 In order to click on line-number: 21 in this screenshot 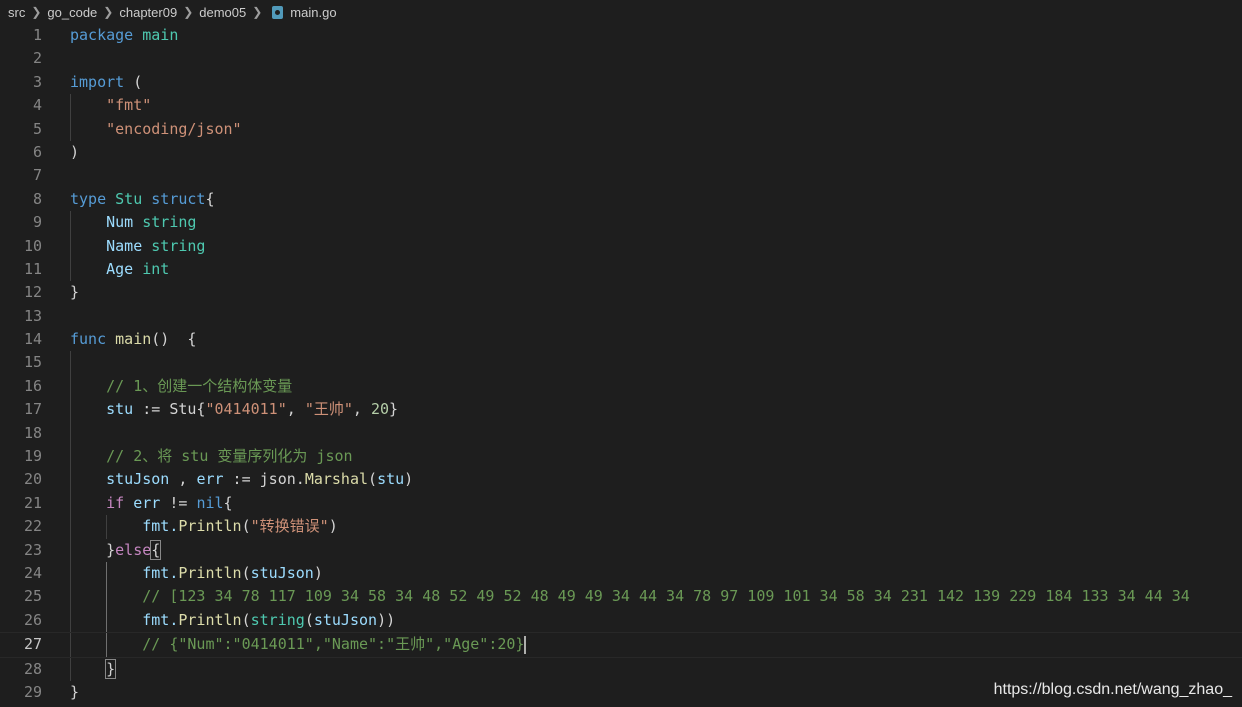, I will do `click(32, 502)`.